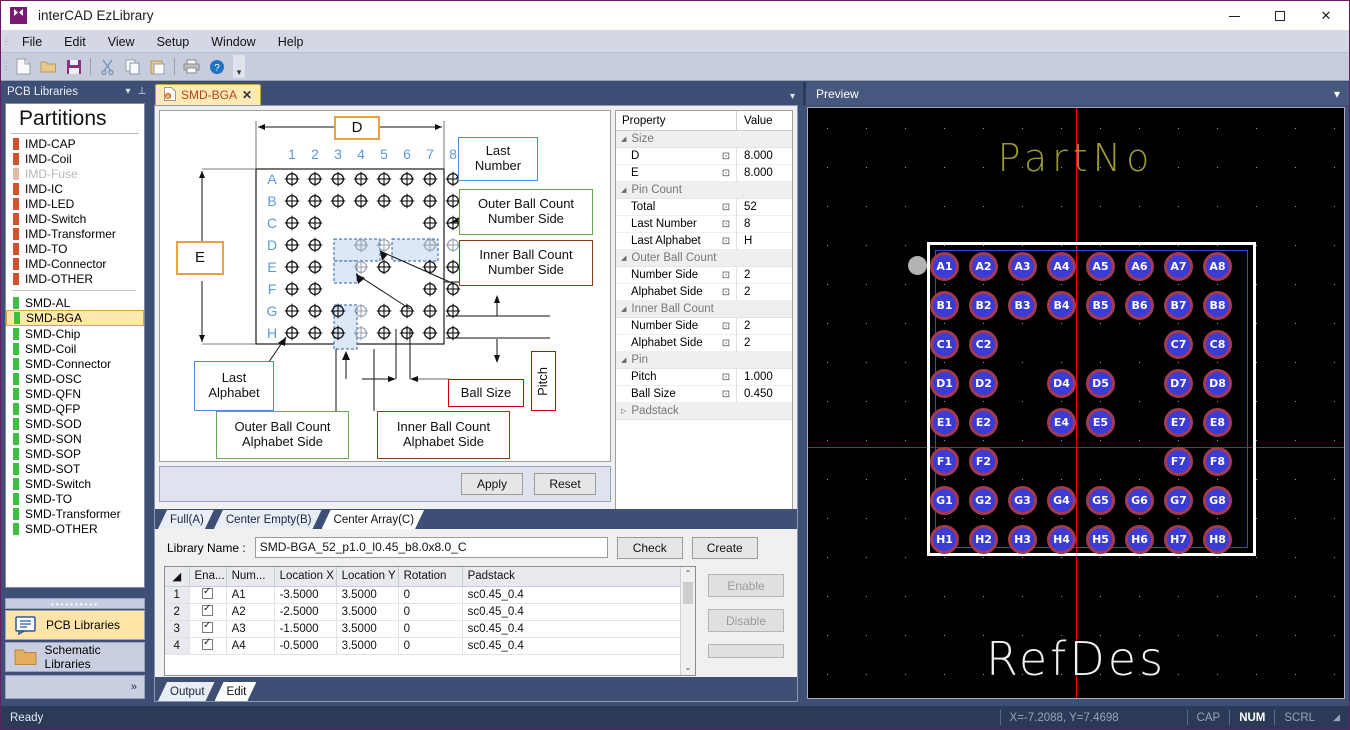  What do you see at coordinates (75, 203) in the screenshot?
I see `partition-item-imd-led: IMD-LED` at bounding box center [75, 203].